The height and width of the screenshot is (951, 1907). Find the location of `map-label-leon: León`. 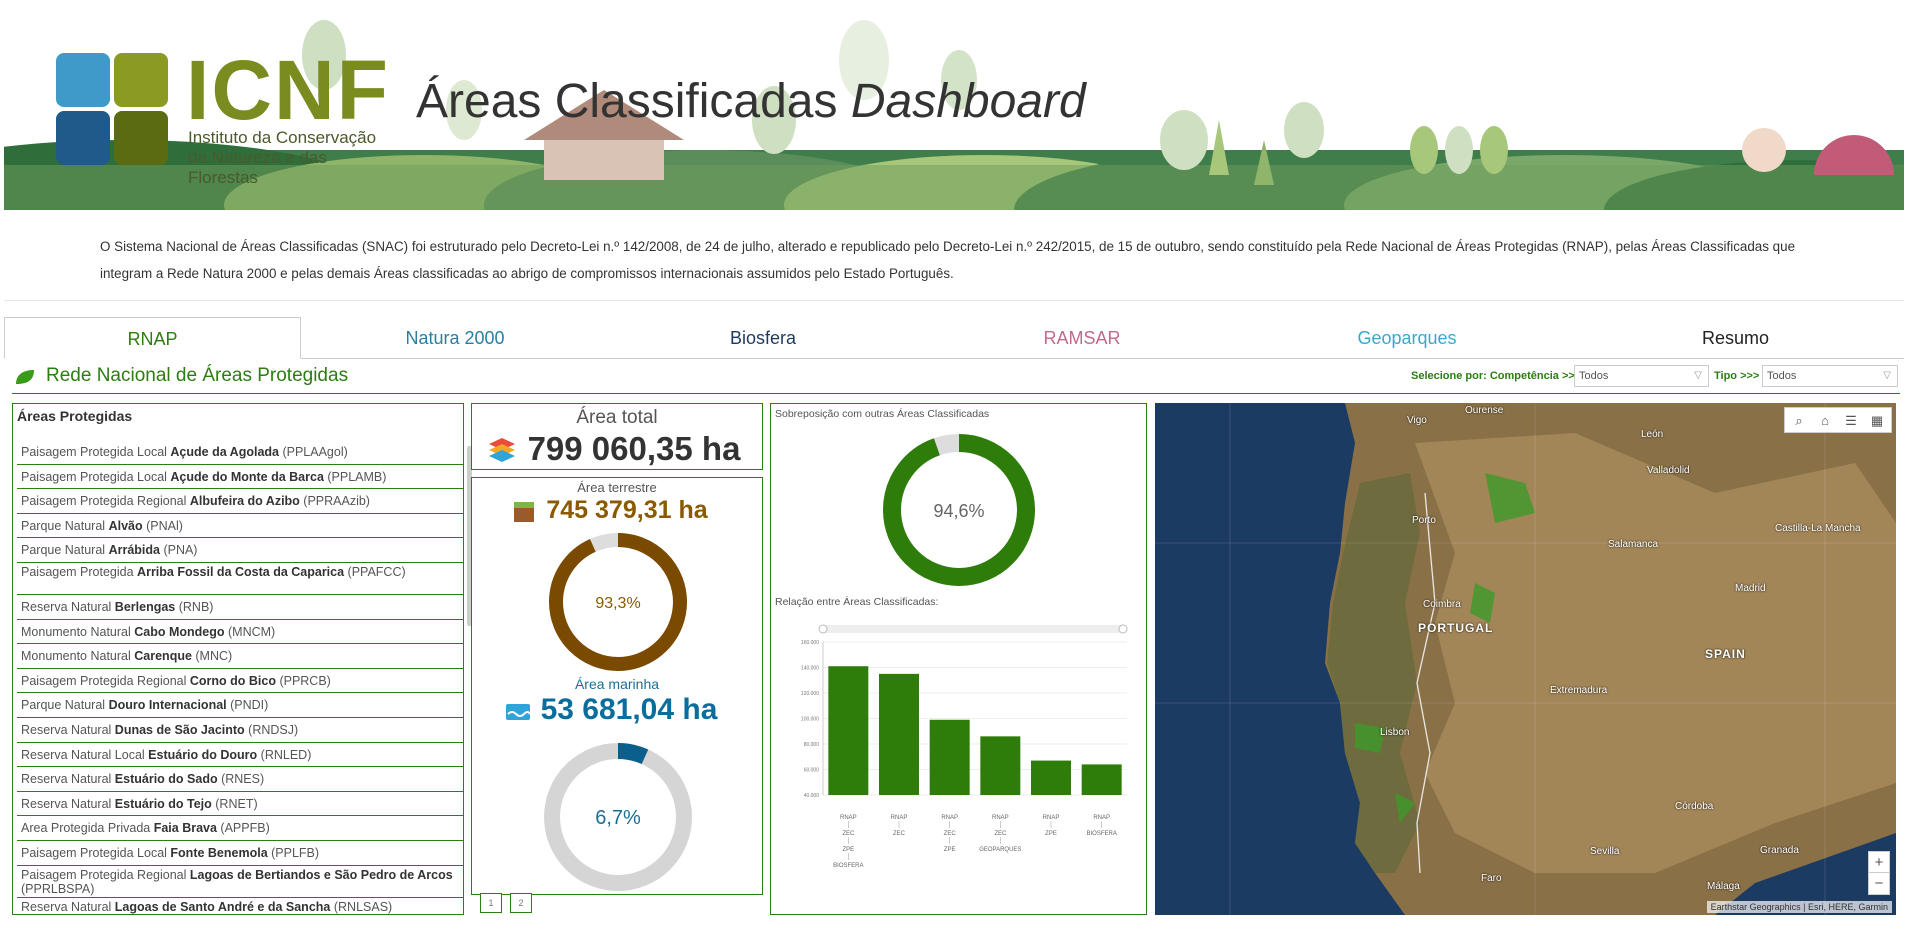

map-label-leon: León is located at coordinates (1652, 434).